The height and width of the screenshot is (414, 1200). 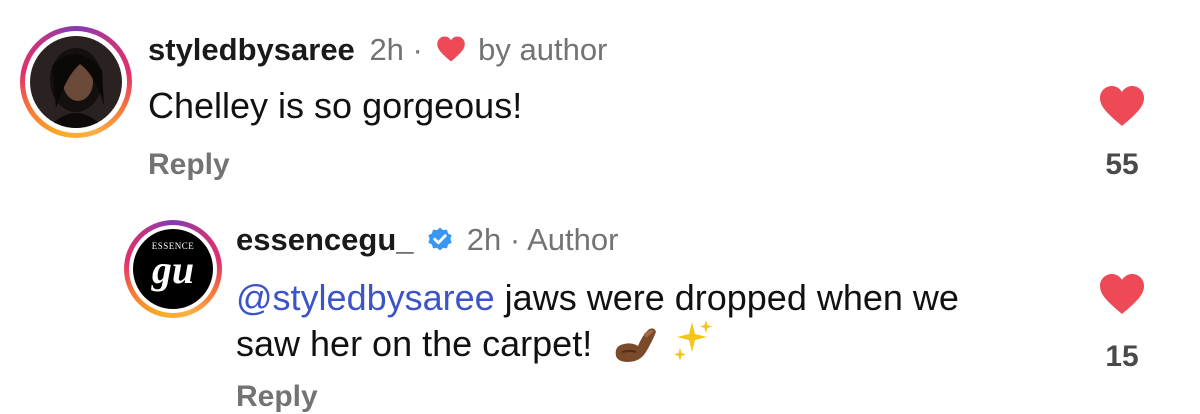 I want to click on liked-by-author-label: by author, so click(x=543, y=49).